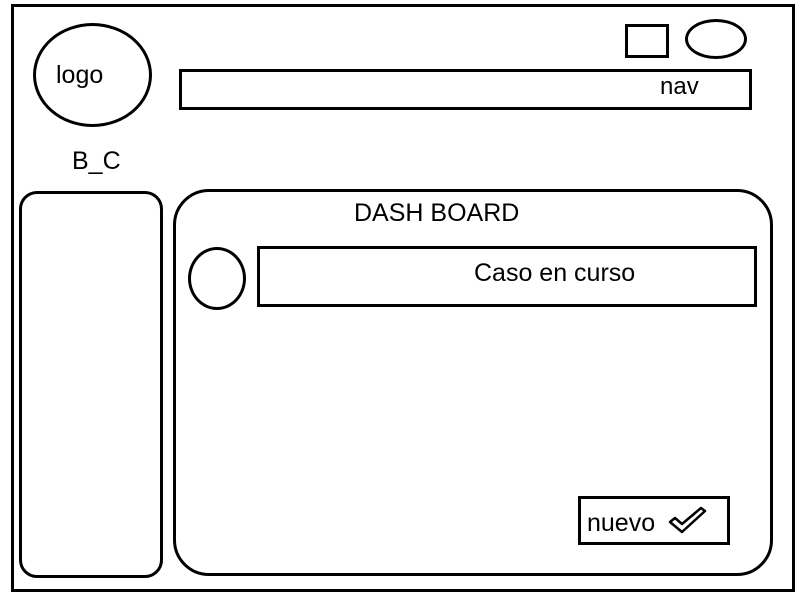 The width and height of the screenshot is (800, 600). Describe the element at coordinates (647, 41) in the screenshot. I see `square-icon` at that location.